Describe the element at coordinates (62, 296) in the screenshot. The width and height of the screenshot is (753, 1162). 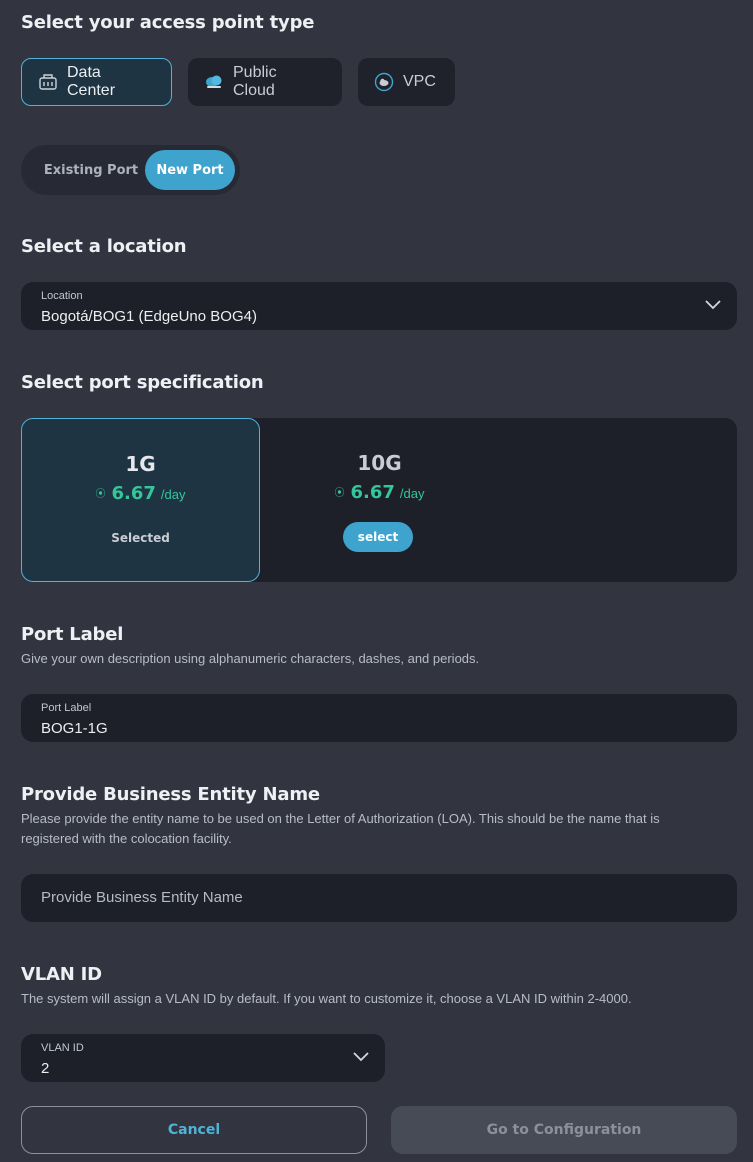
I see `location-field-label: Location` at that location.